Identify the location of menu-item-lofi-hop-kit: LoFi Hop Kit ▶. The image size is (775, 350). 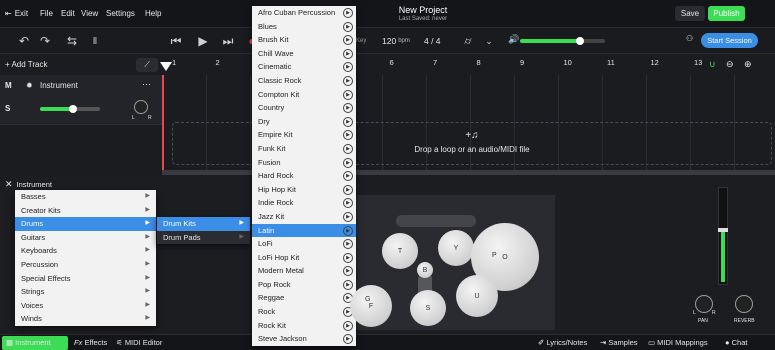
(304, 258).